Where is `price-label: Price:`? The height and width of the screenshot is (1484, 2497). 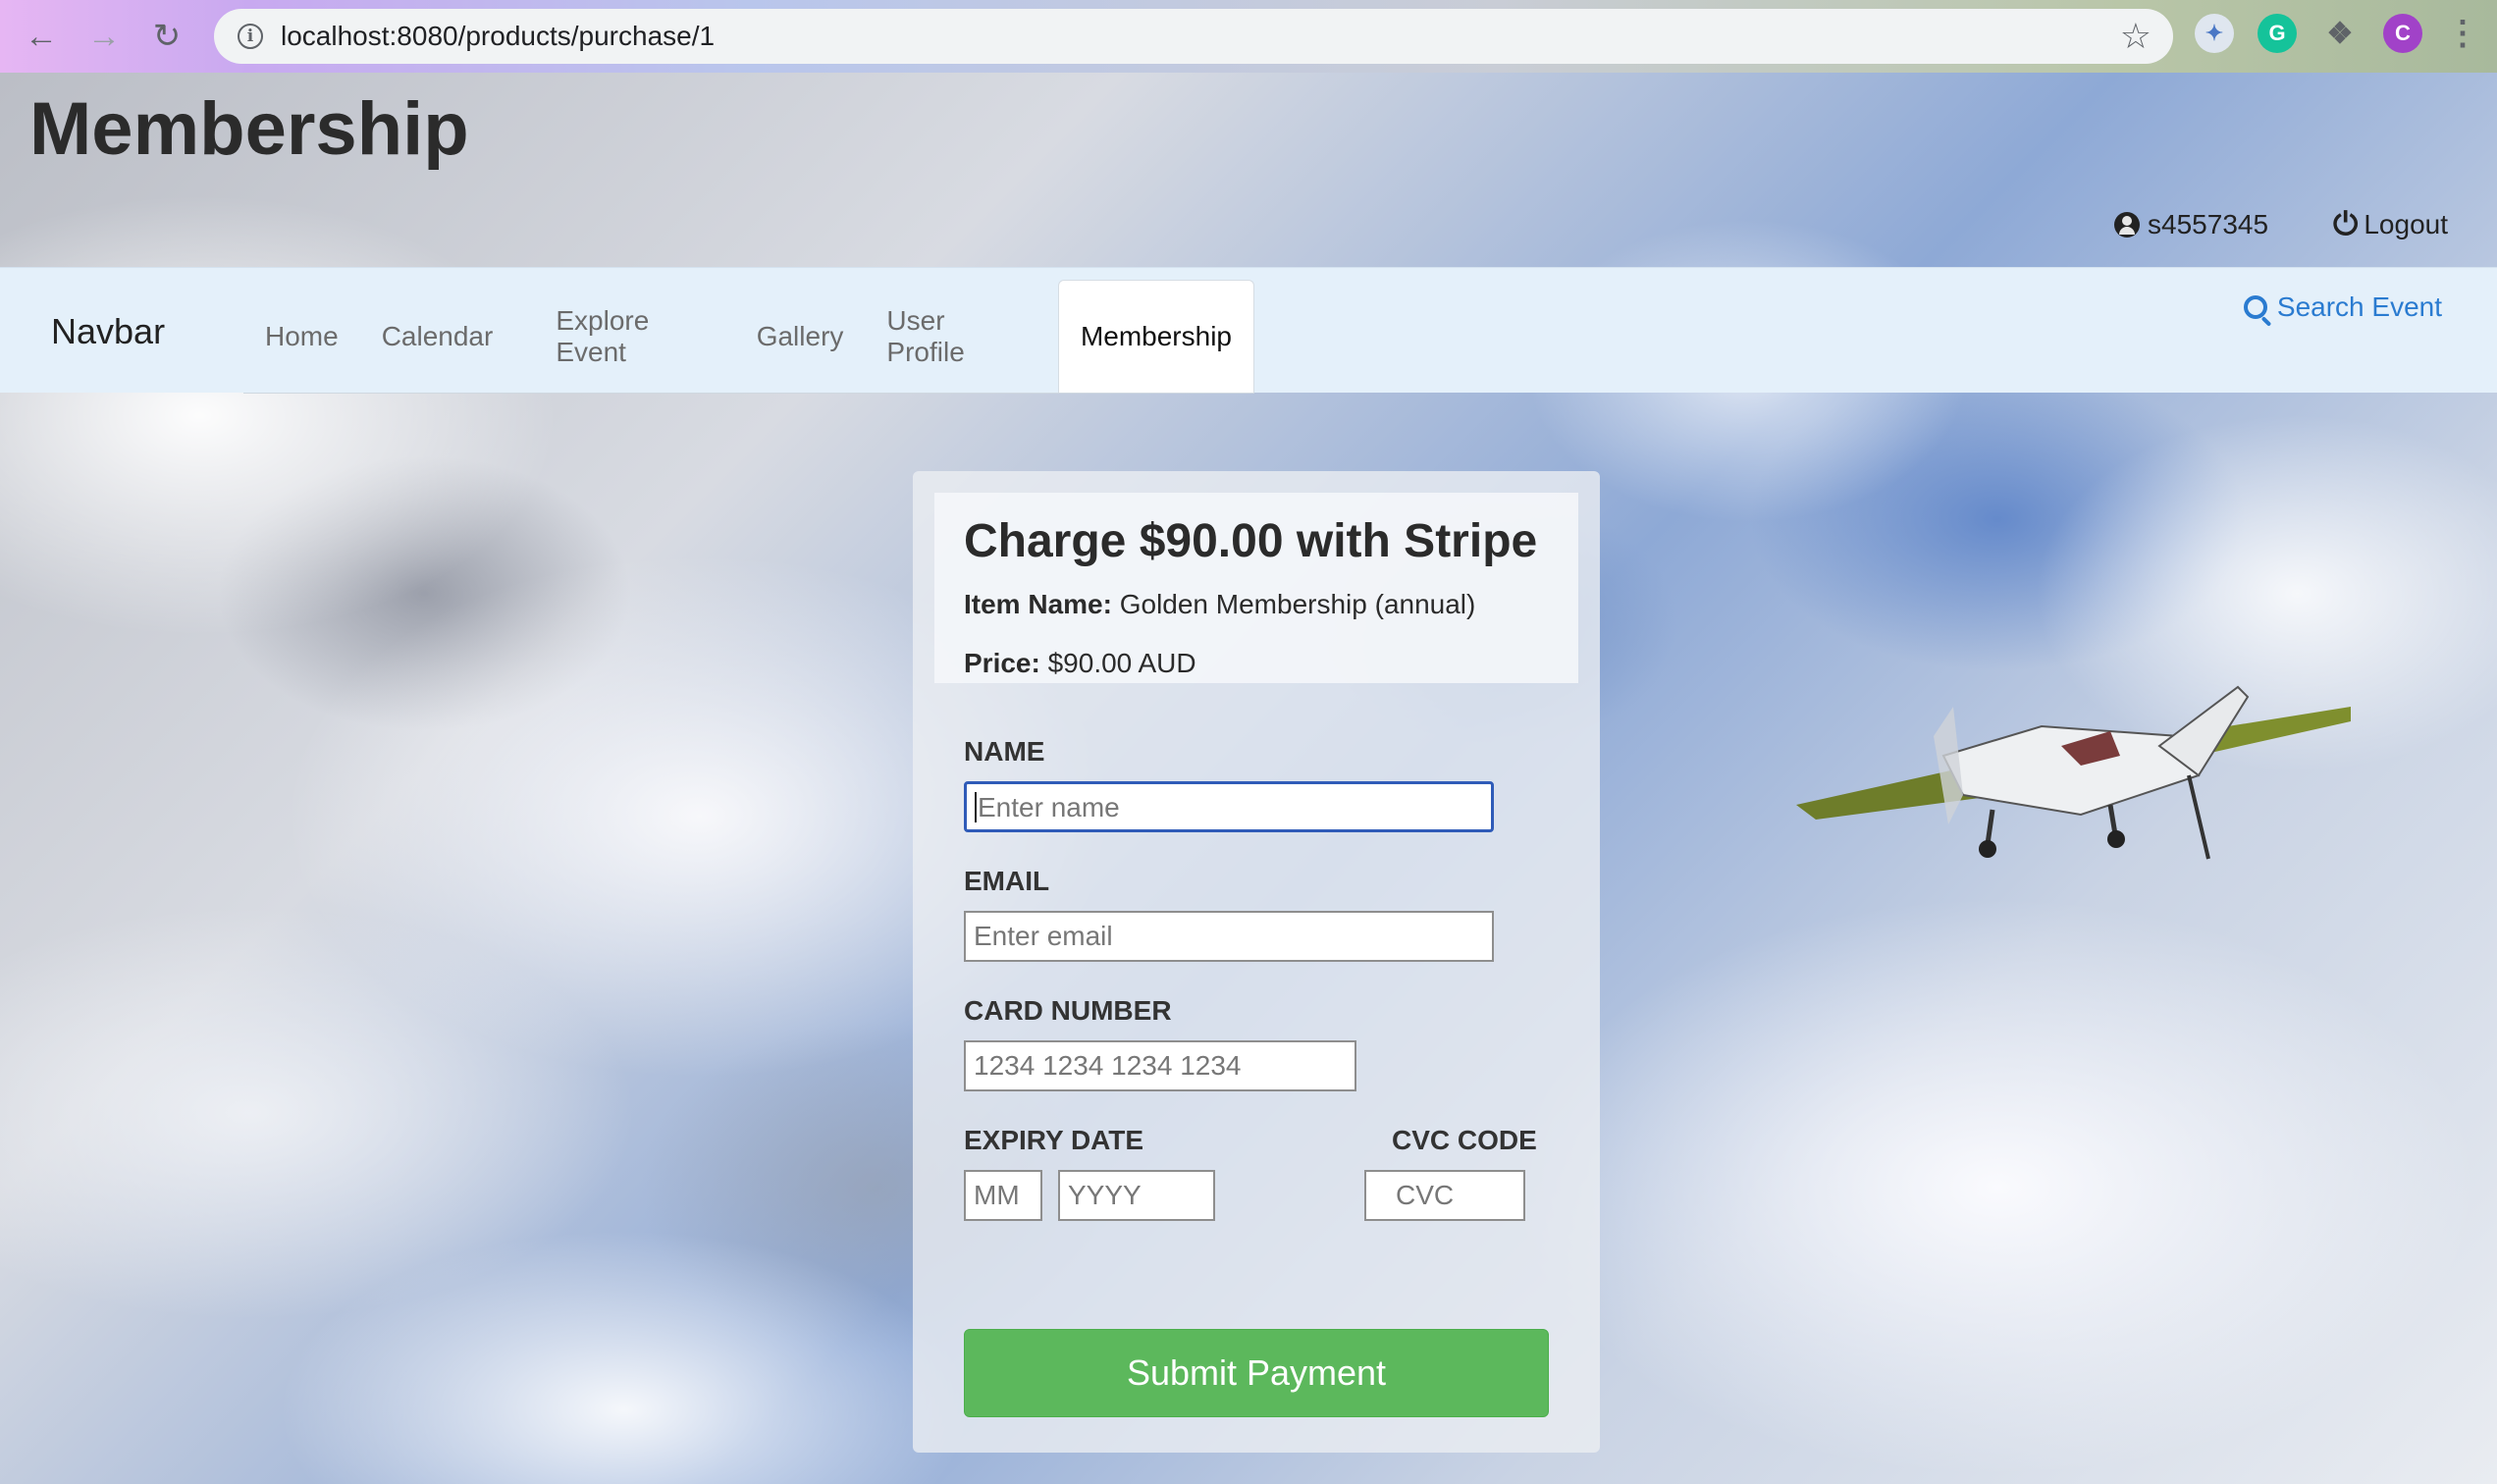 price-label: Price: is located at coordinates (1002, 663).